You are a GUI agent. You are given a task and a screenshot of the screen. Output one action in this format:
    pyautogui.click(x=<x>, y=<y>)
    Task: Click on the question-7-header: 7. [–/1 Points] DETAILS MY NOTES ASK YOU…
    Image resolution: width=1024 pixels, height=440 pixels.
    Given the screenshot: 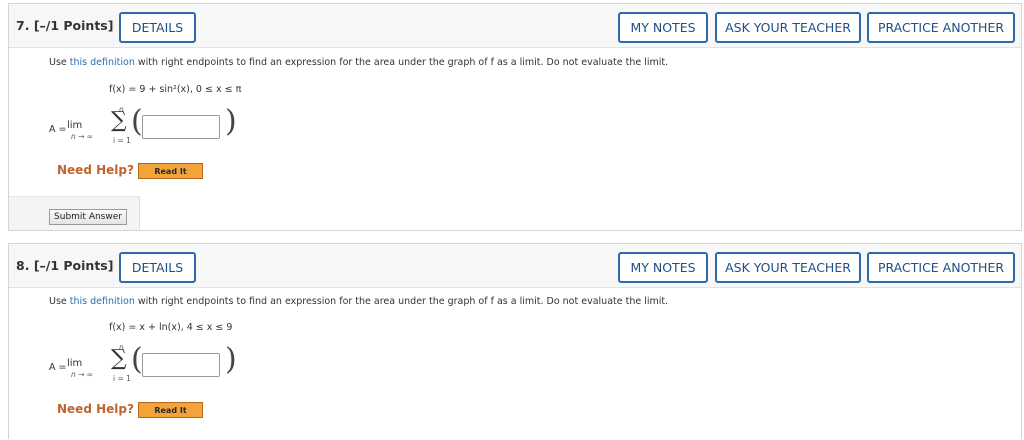 What is the action you would take?
    pyautogui.click(x=515, y=26)
    